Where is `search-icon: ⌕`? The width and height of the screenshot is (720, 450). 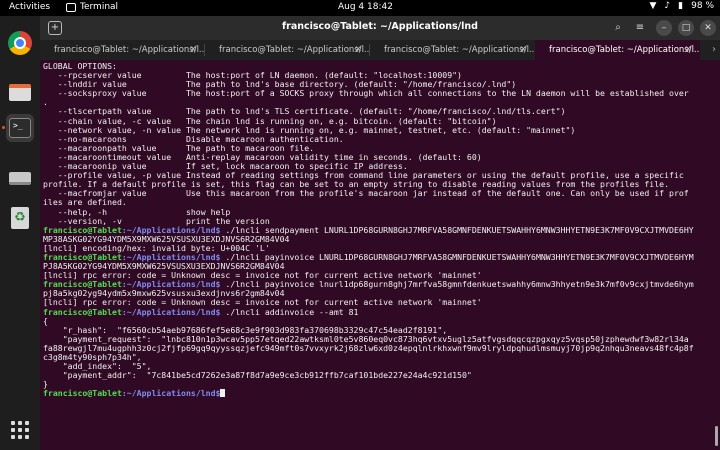
search-icon: ⌕ is located at coordinates (618, 28).